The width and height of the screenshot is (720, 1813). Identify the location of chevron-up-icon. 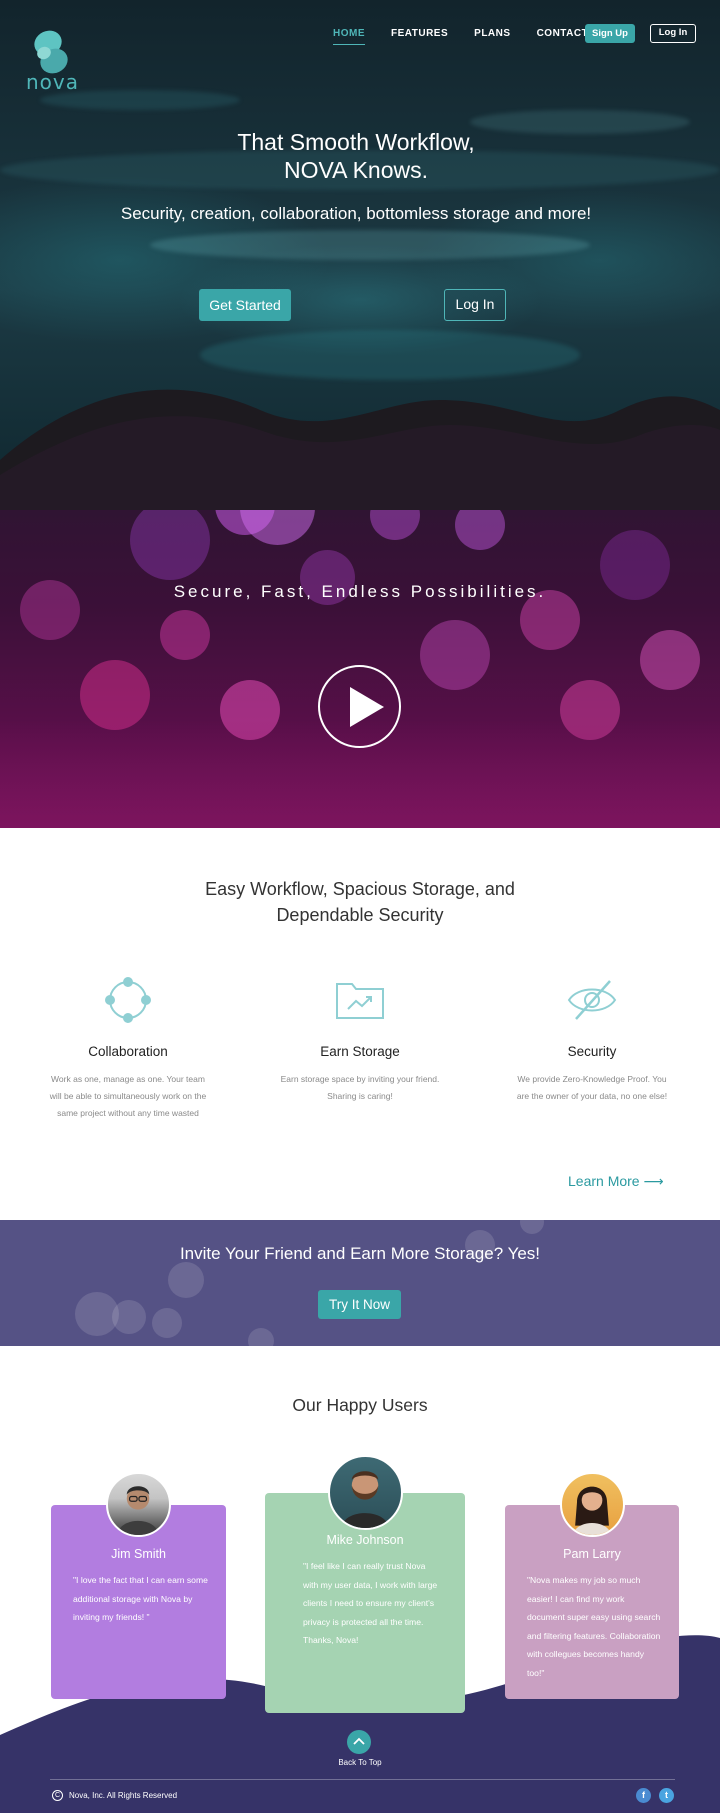
(359, 1741).